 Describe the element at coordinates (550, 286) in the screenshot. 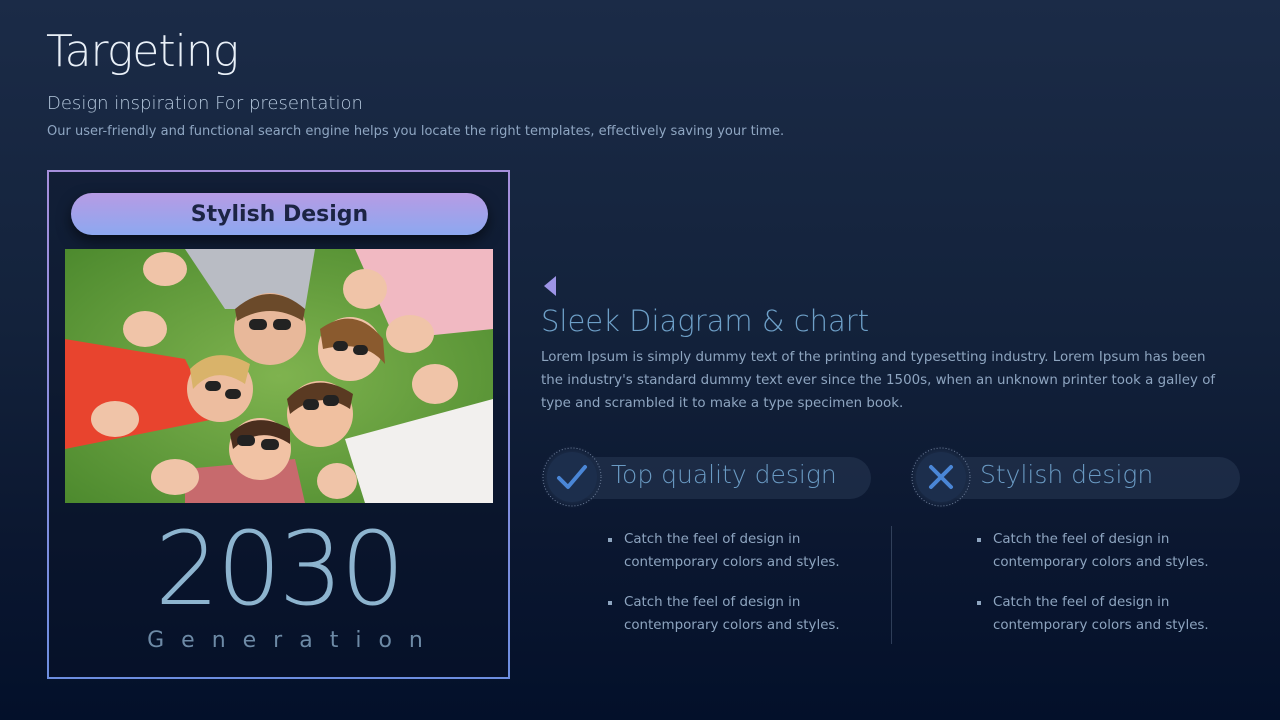

I see `triangle-left-icon` at that location.